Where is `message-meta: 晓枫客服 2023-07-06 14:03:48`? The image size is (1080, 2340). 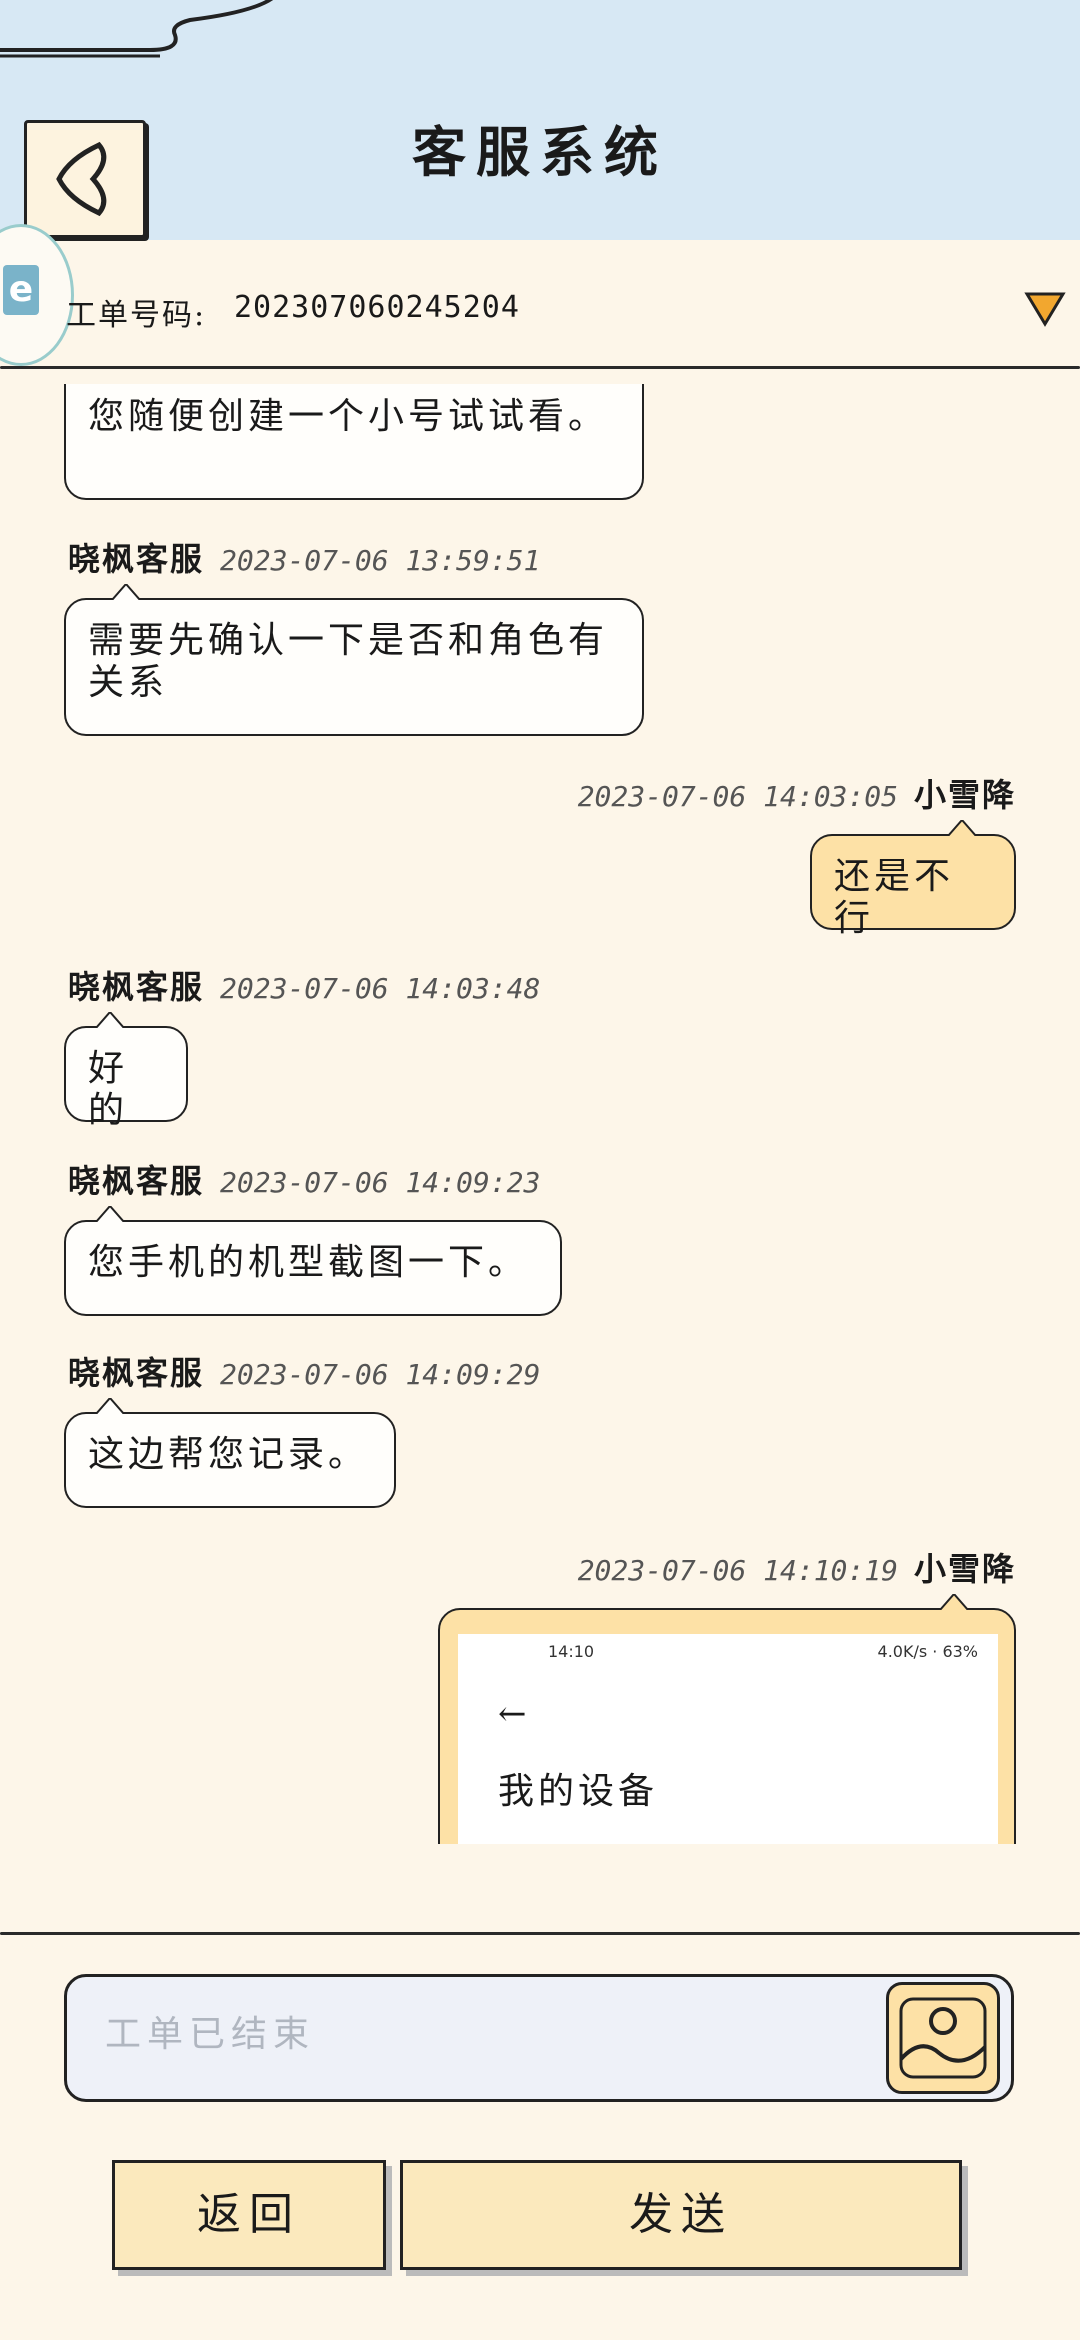 message-meta: 晓枫客服 2023-07-06 14:03:48 is located at coordinates (312, 985).